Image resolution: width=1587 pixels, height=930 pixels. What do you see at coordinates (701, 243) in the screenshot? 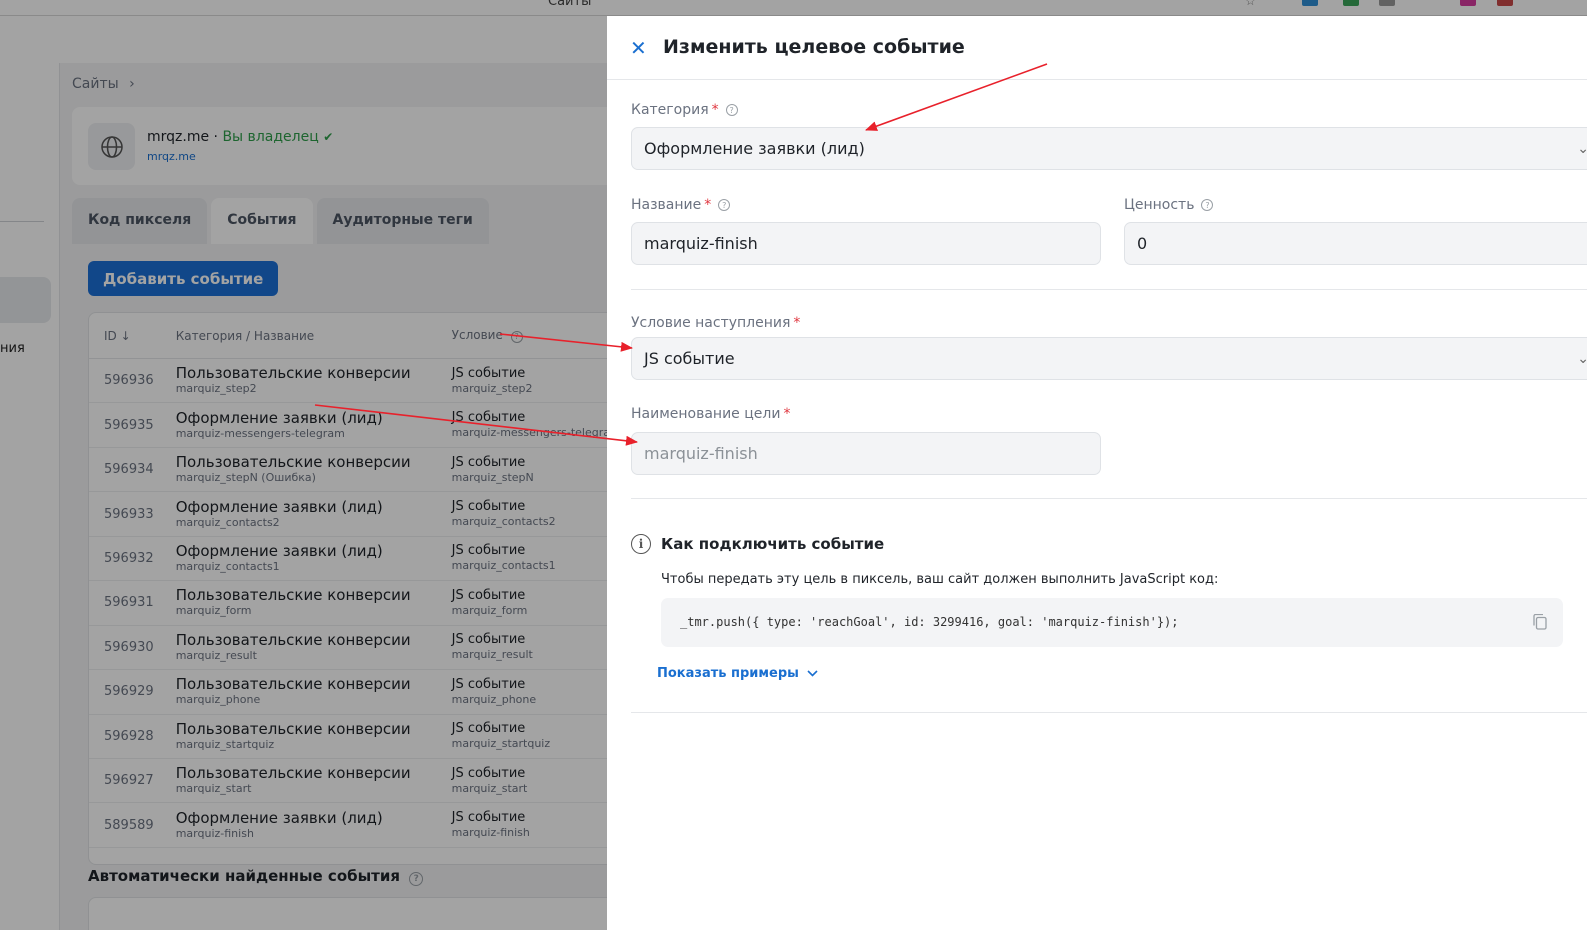
I see `name-input-value: marquiz-finish` at bounding box center [701, 243].